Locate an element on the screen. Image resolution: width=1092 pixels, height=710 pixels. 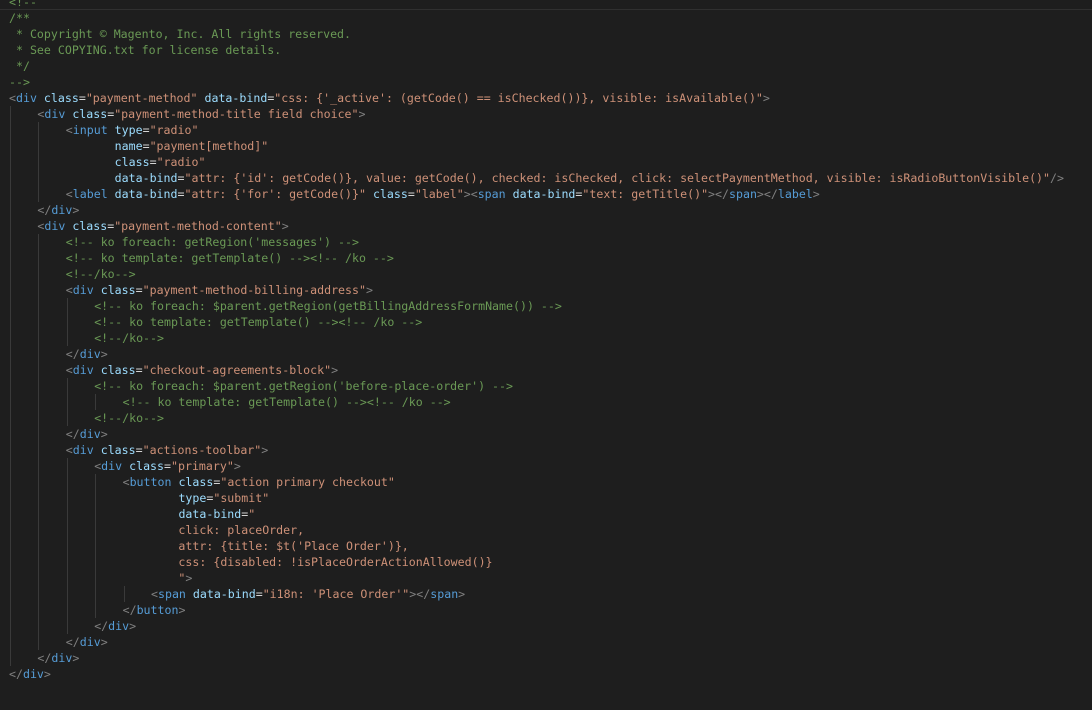
code-line: <input type="radio" is located at coordinates (550, 130).